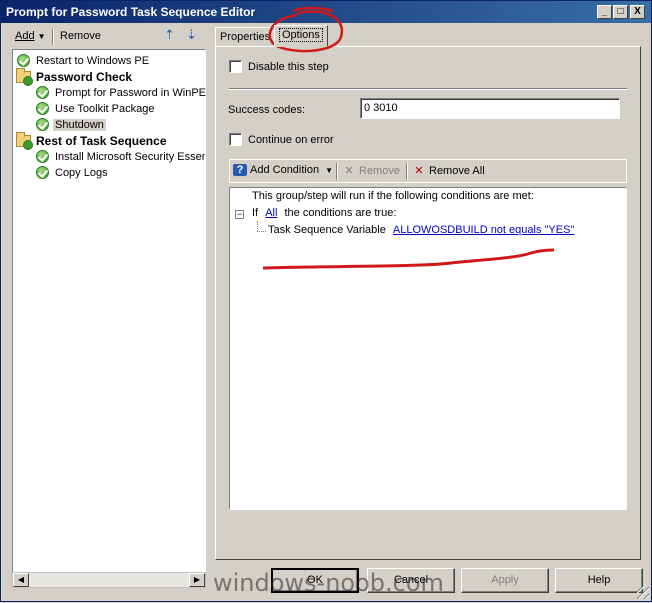 Image resolution: width=652 pixels, height=603 pixels. I want to click on tab-options: Options, so click(301, 36).